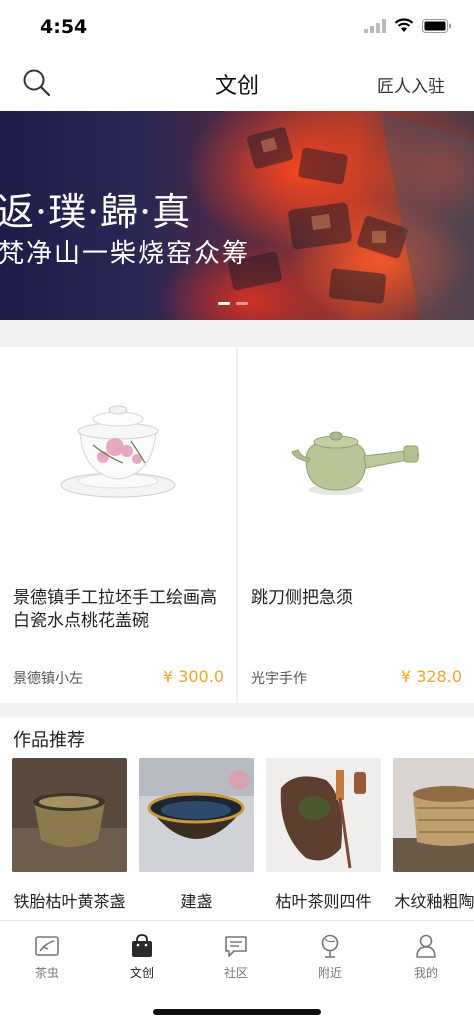 The height and width of the screenshot is (1026, 474). I want to click on work-name: 建盏, so click(196, 901).